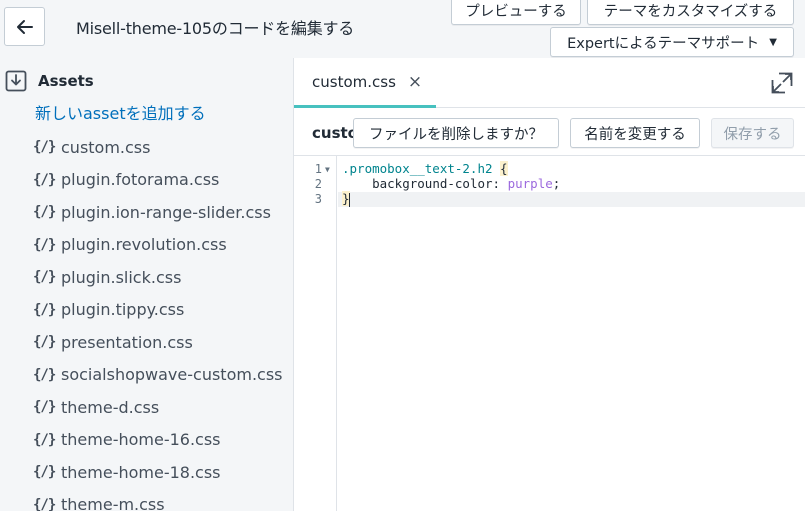 The width and height of the screenshot is (805, 511). I want to click on code-line: .promobox__text-2.h2 {, so click(425, 168).